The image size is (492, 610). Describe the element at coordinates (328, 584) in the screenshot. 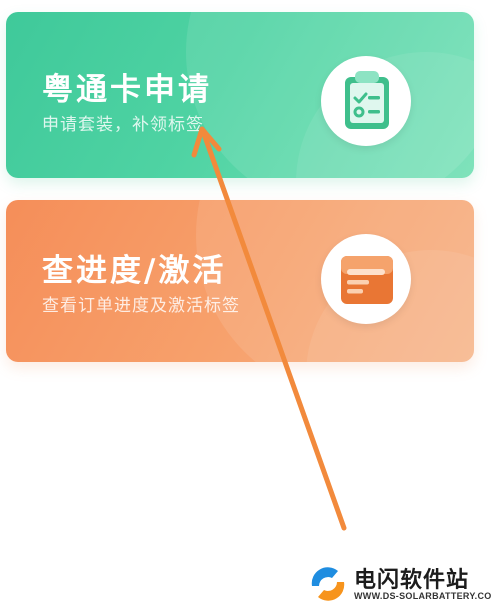

I see `site-logo-icon` at that location.